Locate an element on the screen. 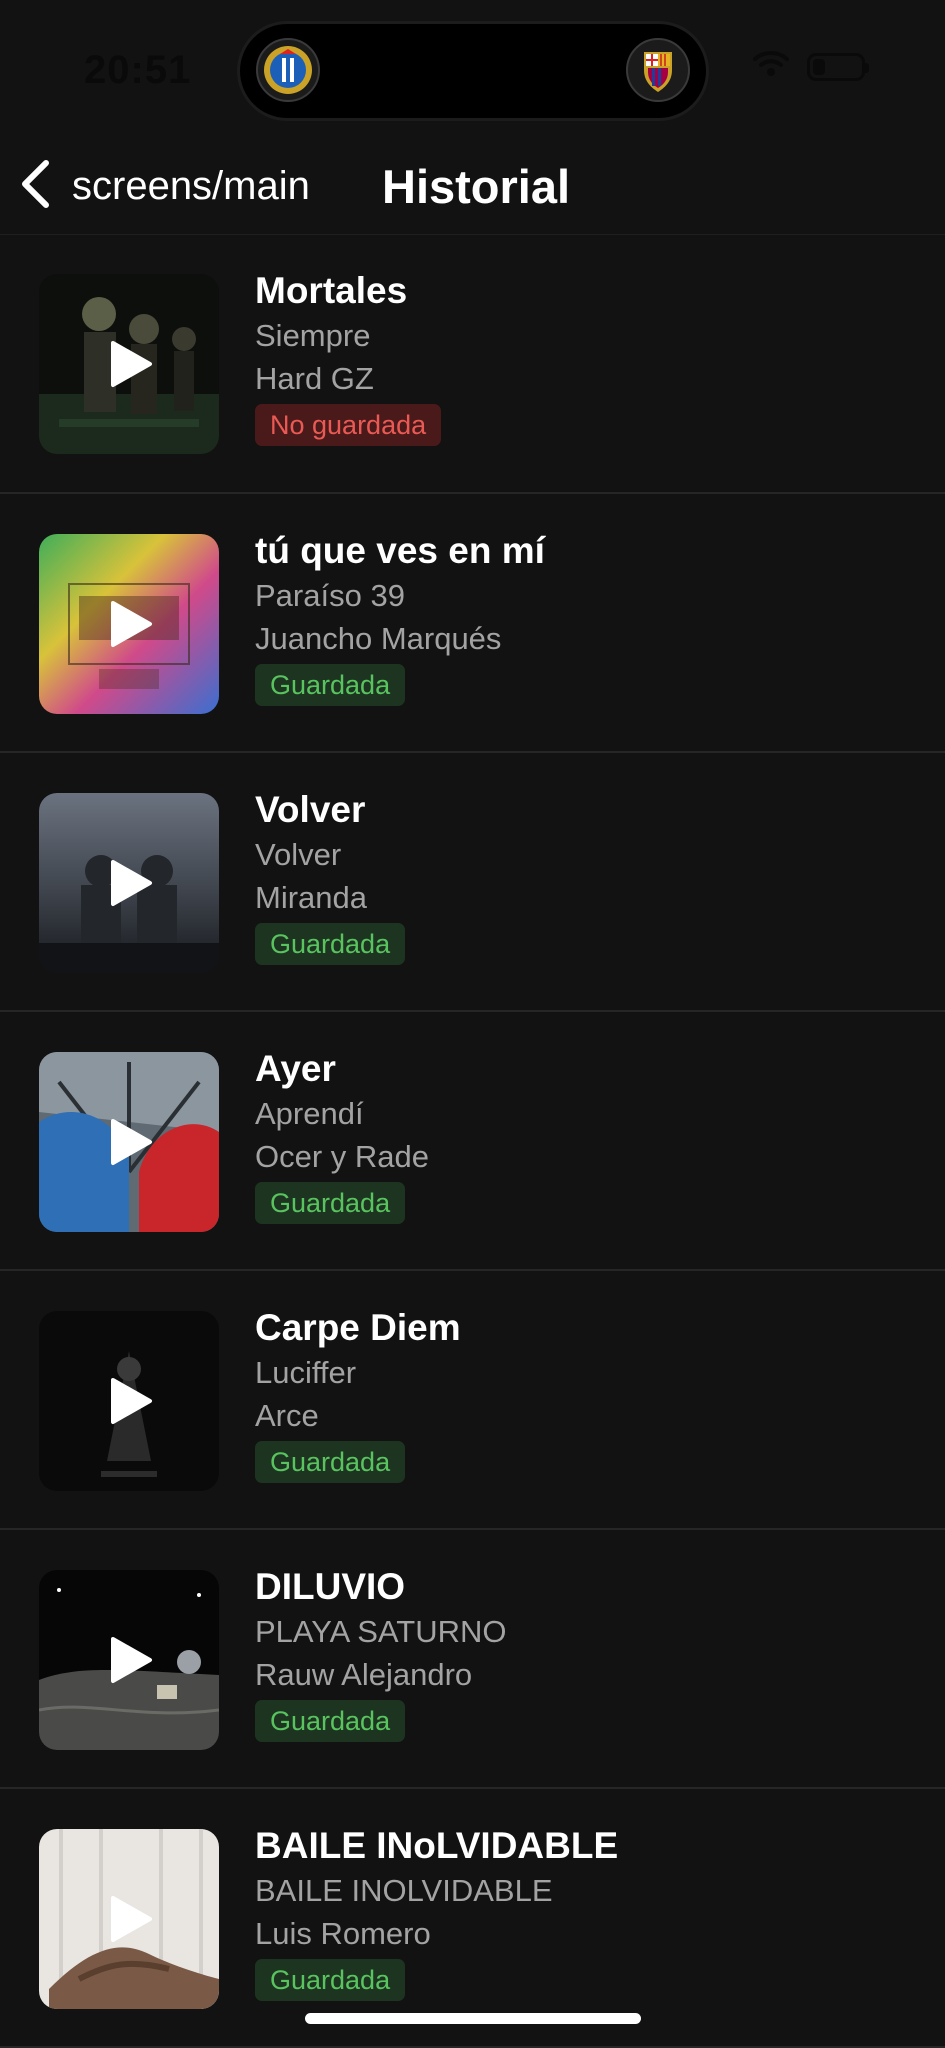 The width and height of the screenshot is (945, 2048). song-album: Volver is located at coordinates (298, 854).